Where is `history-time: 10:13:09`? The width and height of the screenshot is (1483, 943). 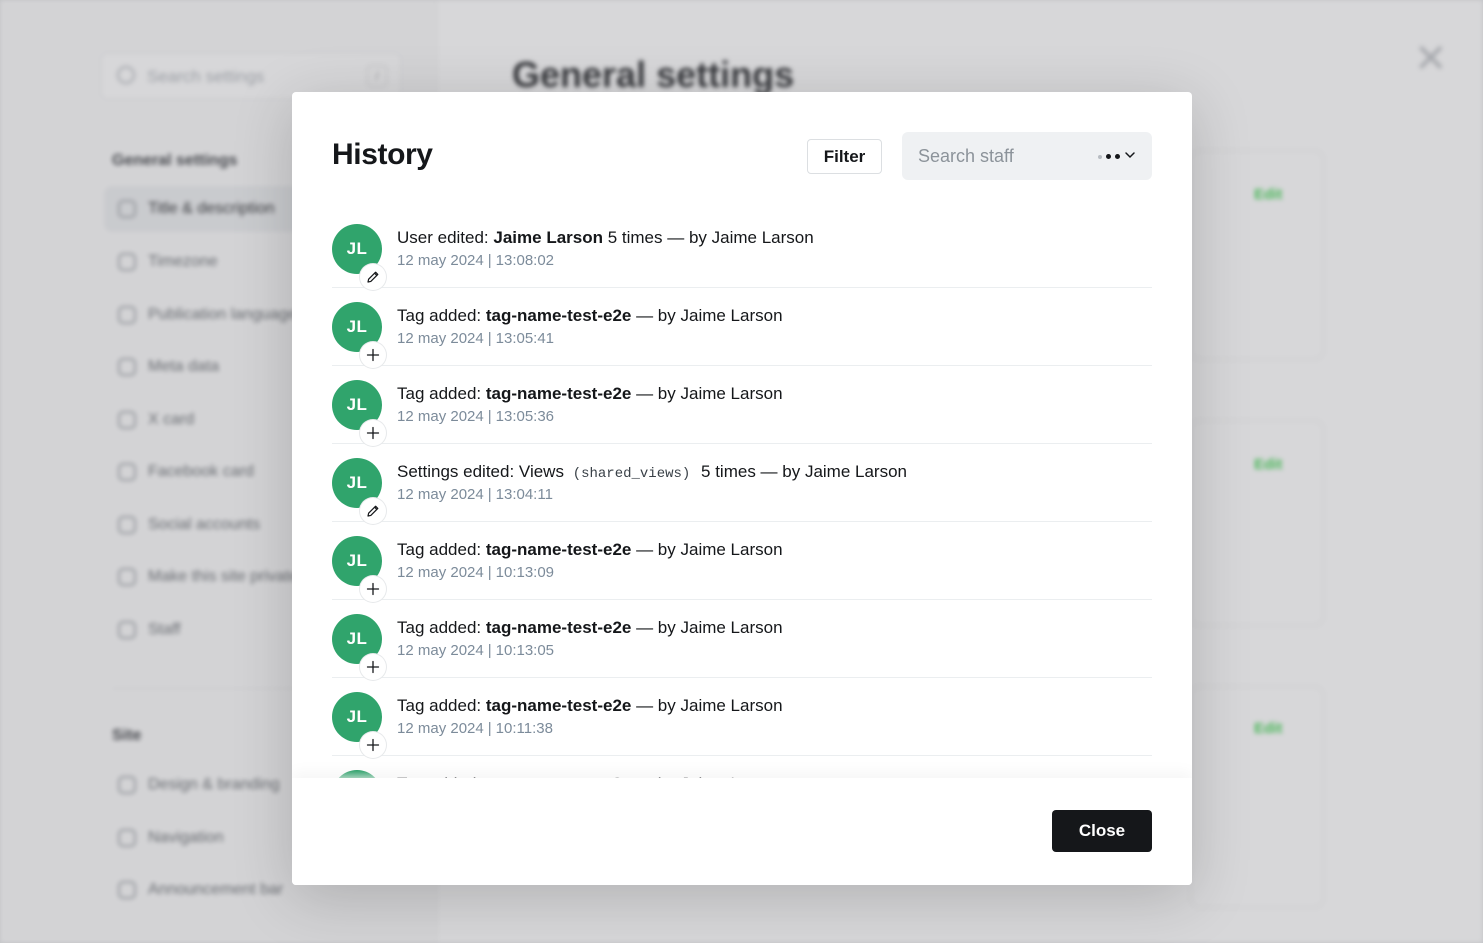
history-time: 10:13:09 is located at coordinates (525, 572).